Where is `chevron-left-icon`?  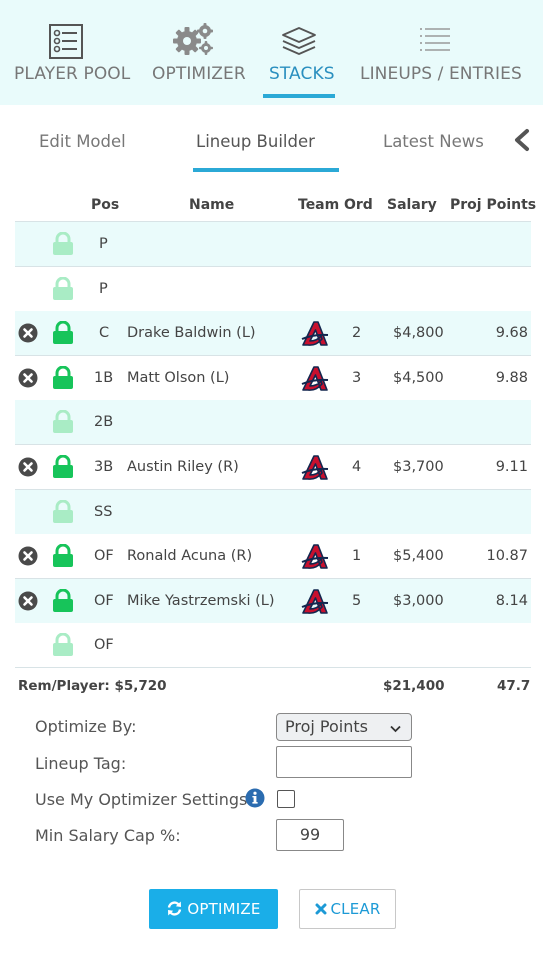
chevron-left-icon is located at coordinates (522, 140).